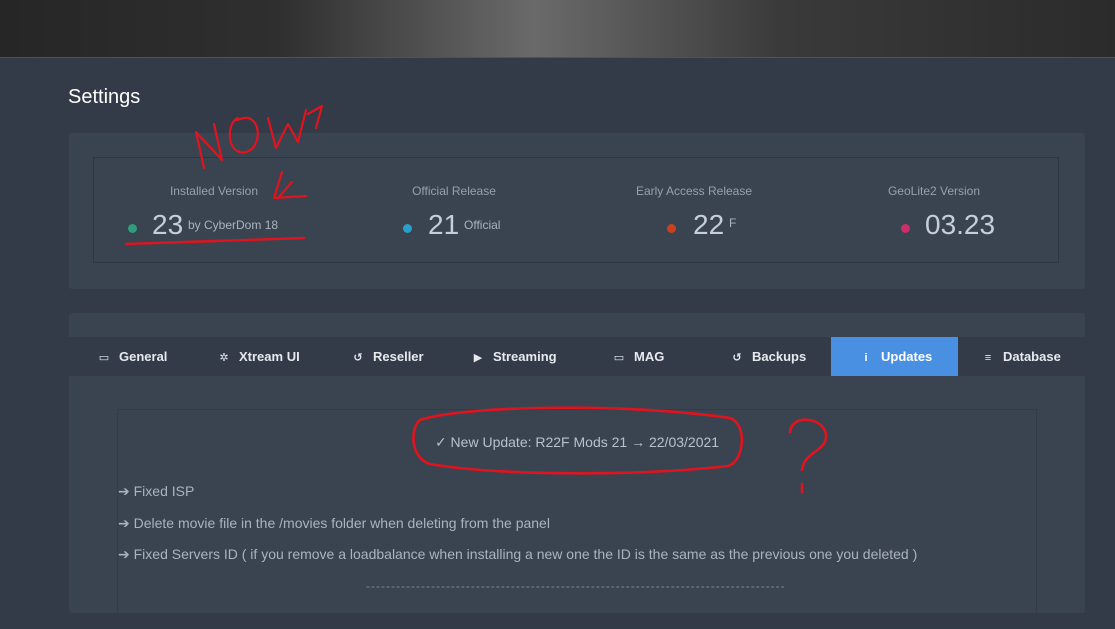 This screenshot has width=1115, height=629. I want to click on stat-official-release: Official Release 21 Official, so click(454, 211).